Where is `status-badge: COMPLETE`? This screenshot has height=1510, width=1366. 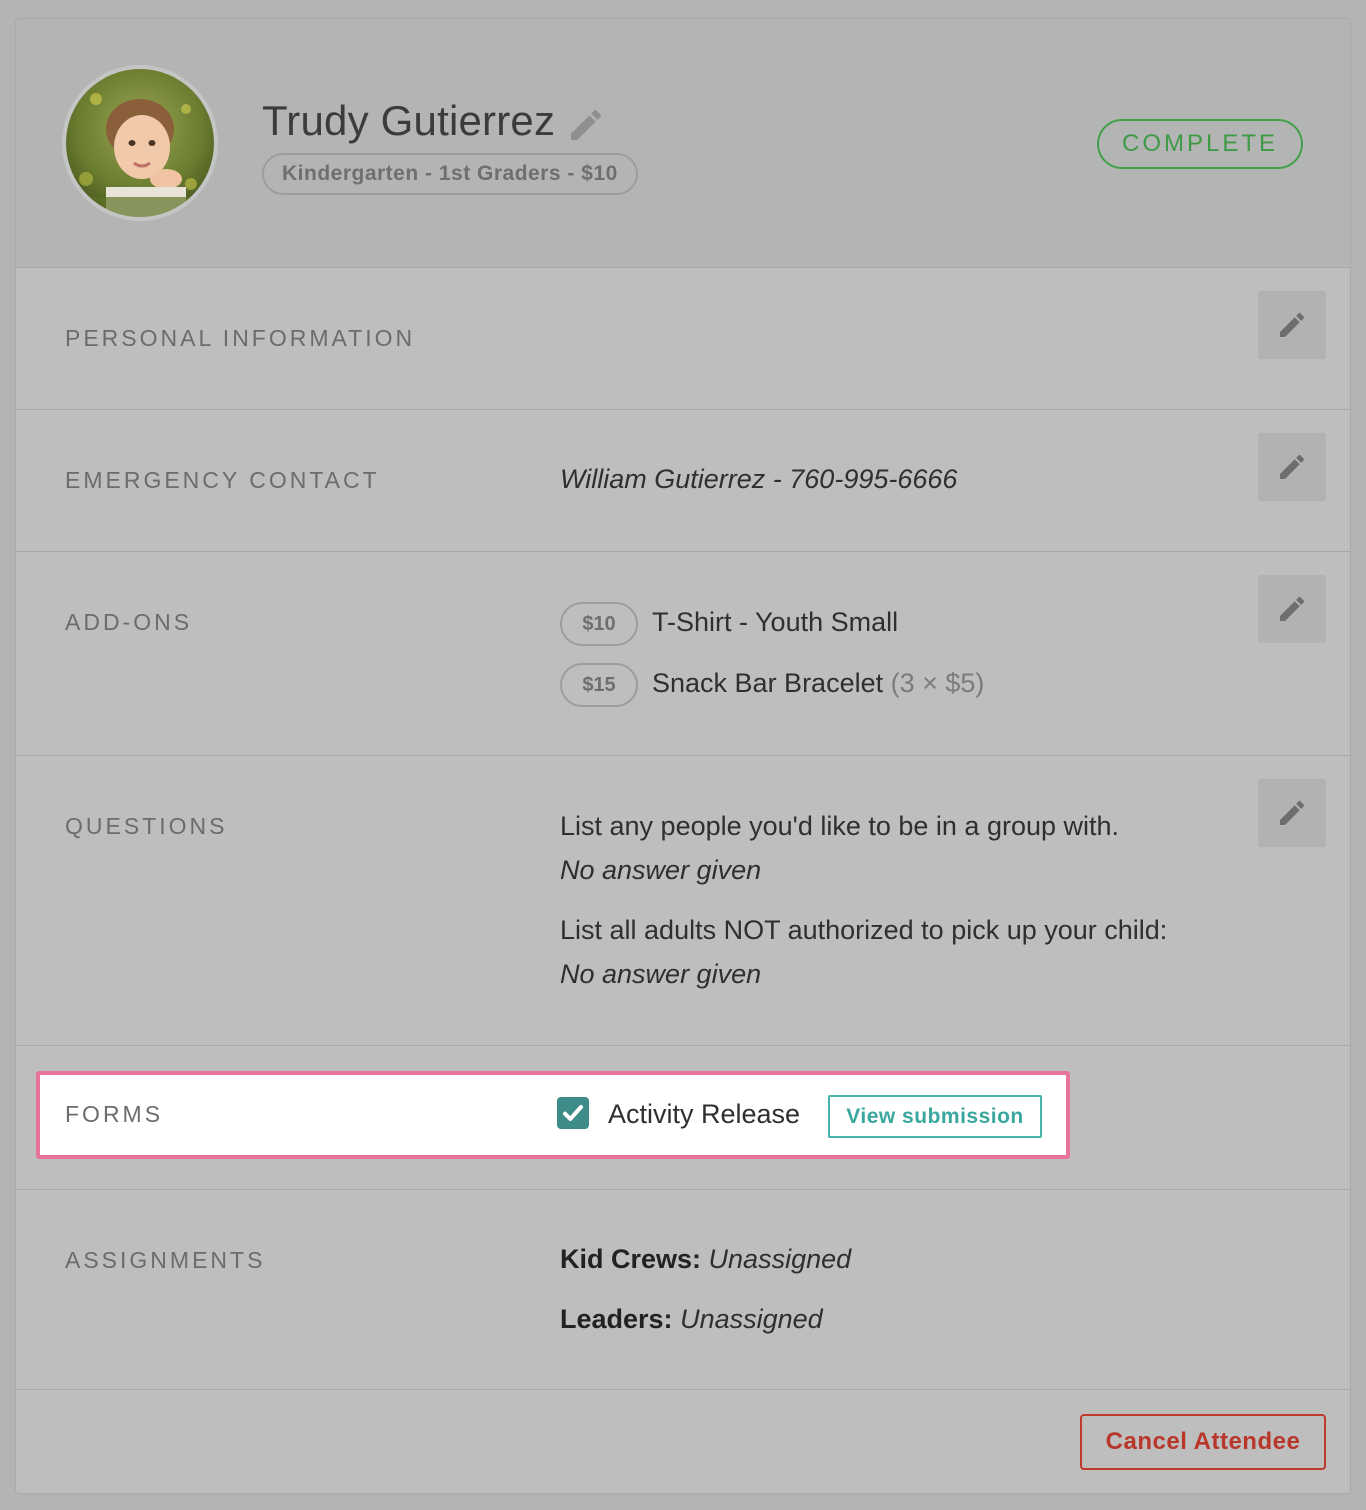
status-badge: COMPLETE is located at coordinates (1200, 144).